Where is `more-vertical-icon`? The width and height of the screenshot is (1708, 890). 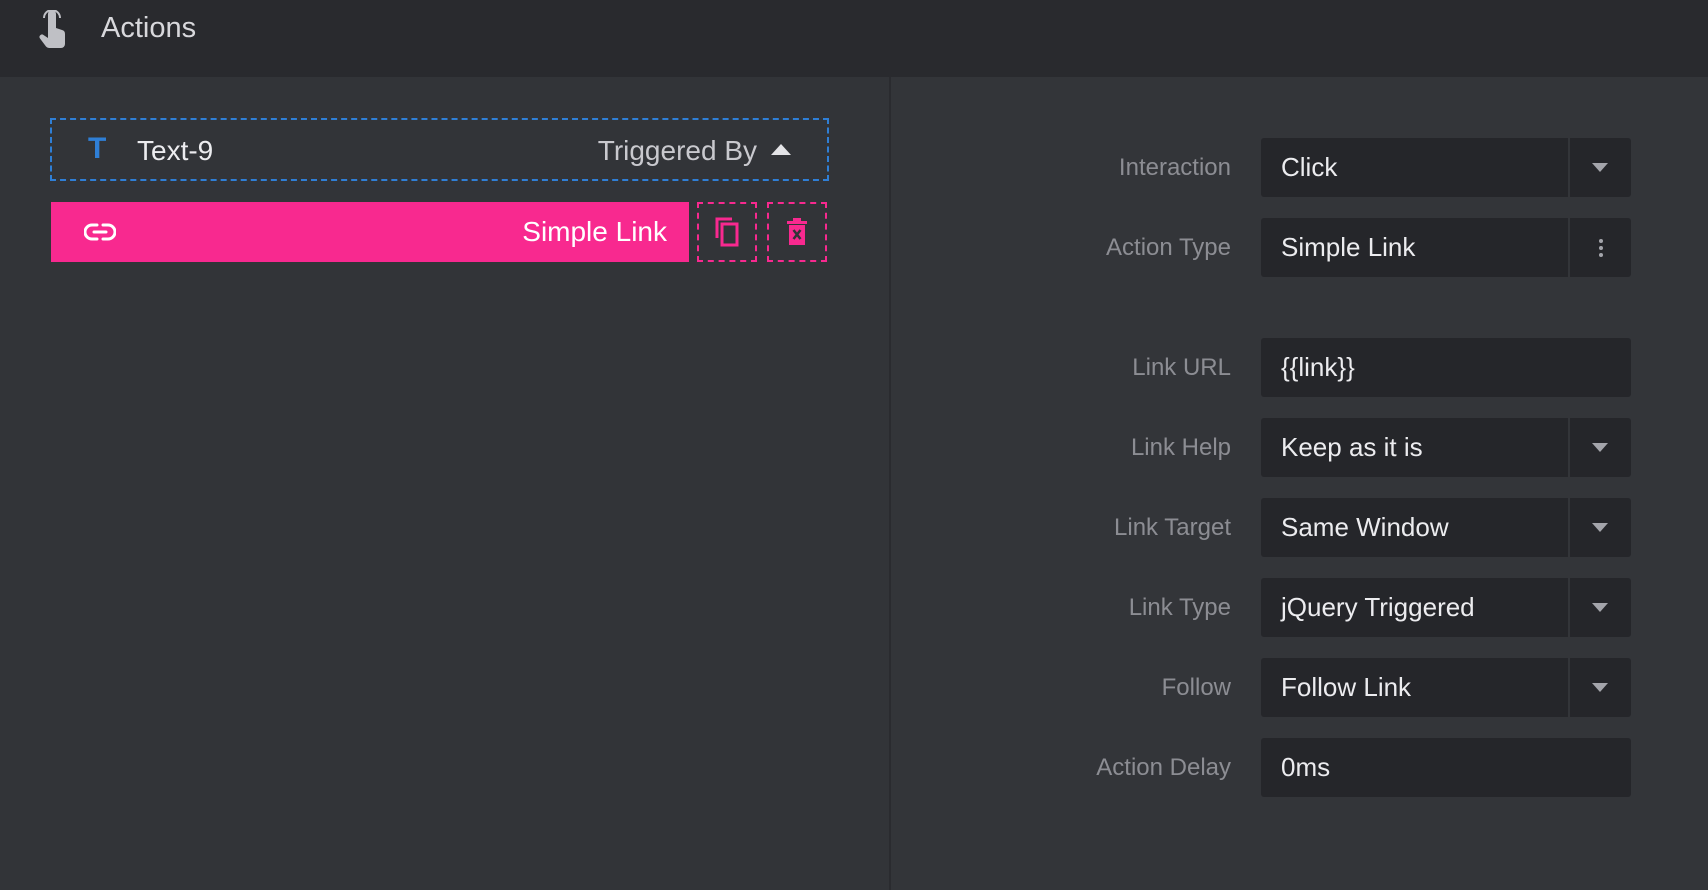
more-vertical-icon is located at coordinates (1601, 248).